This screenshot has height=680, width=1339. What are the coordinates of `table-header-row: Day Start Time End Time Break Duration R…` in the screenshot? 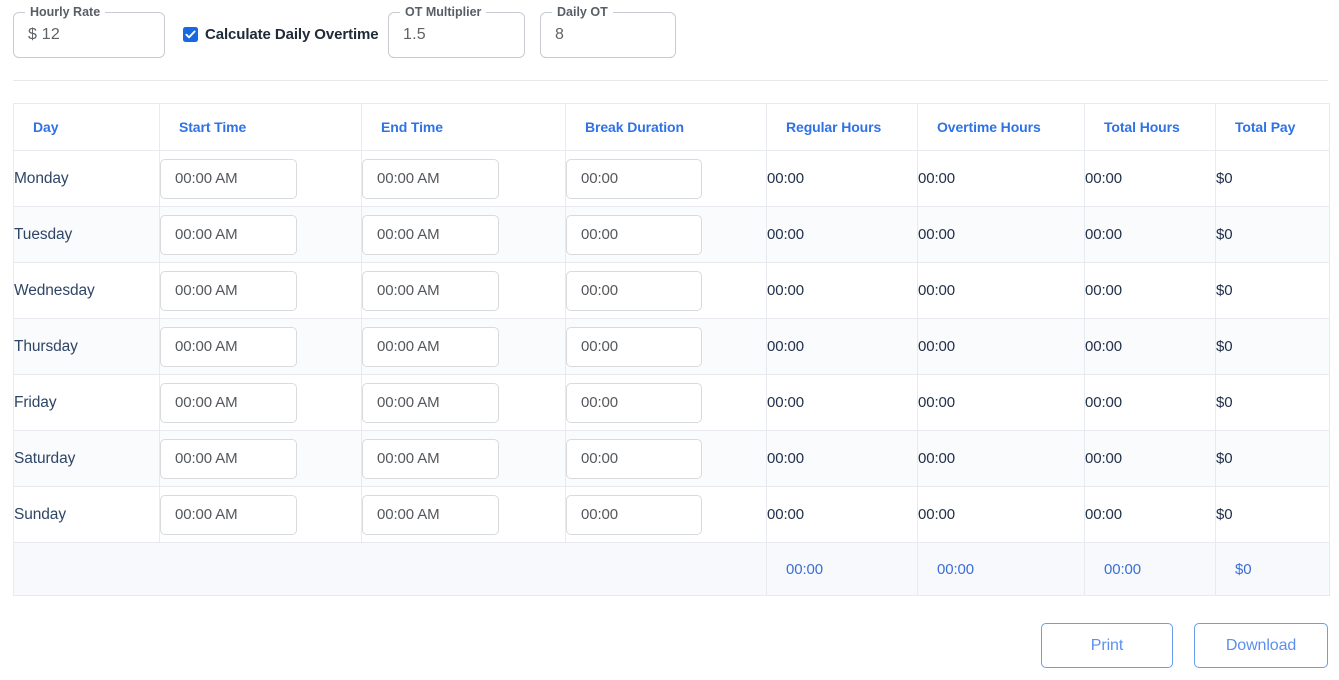 It's located at (671, 127).